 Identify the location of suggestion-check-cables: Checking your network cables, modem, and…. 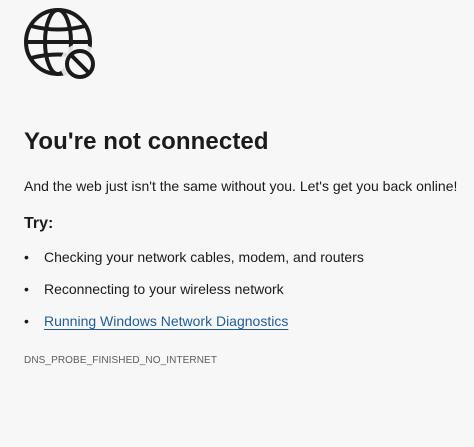
(204, 257).